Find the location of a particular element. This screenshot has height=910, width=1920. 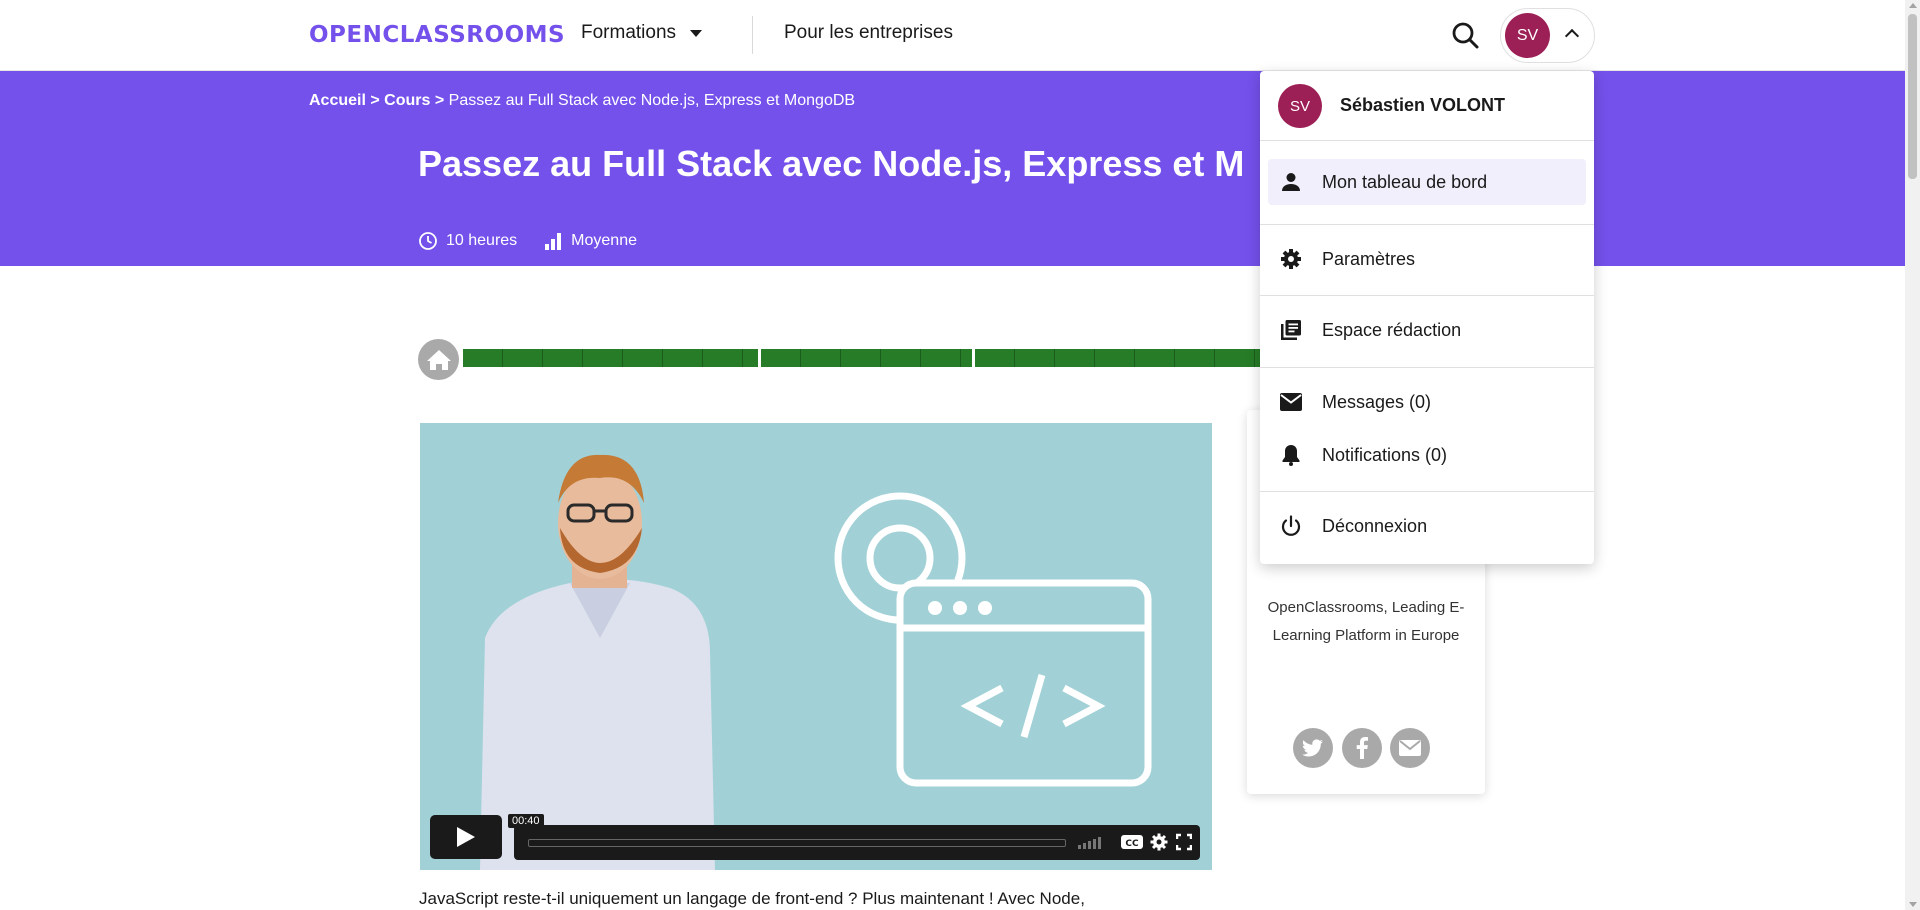

breadcrumb-home: Accueil is located at coordinates (337, 100).